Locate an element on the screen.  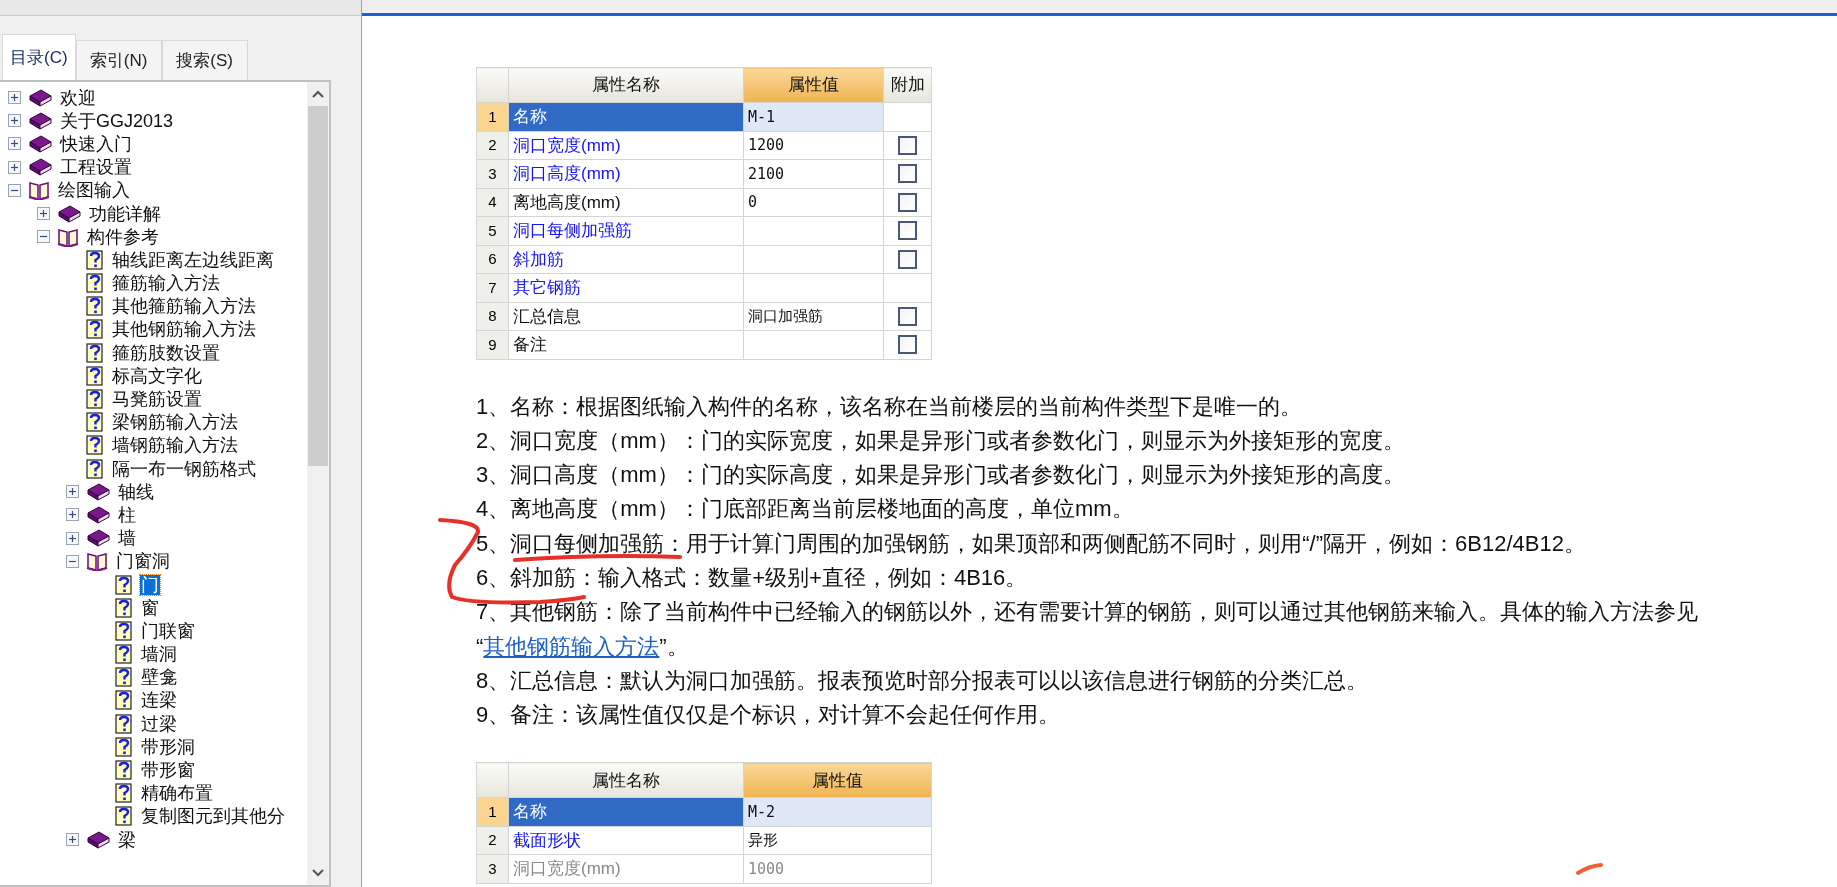
tree-item: 墙 is located at coordinates (127, 538).